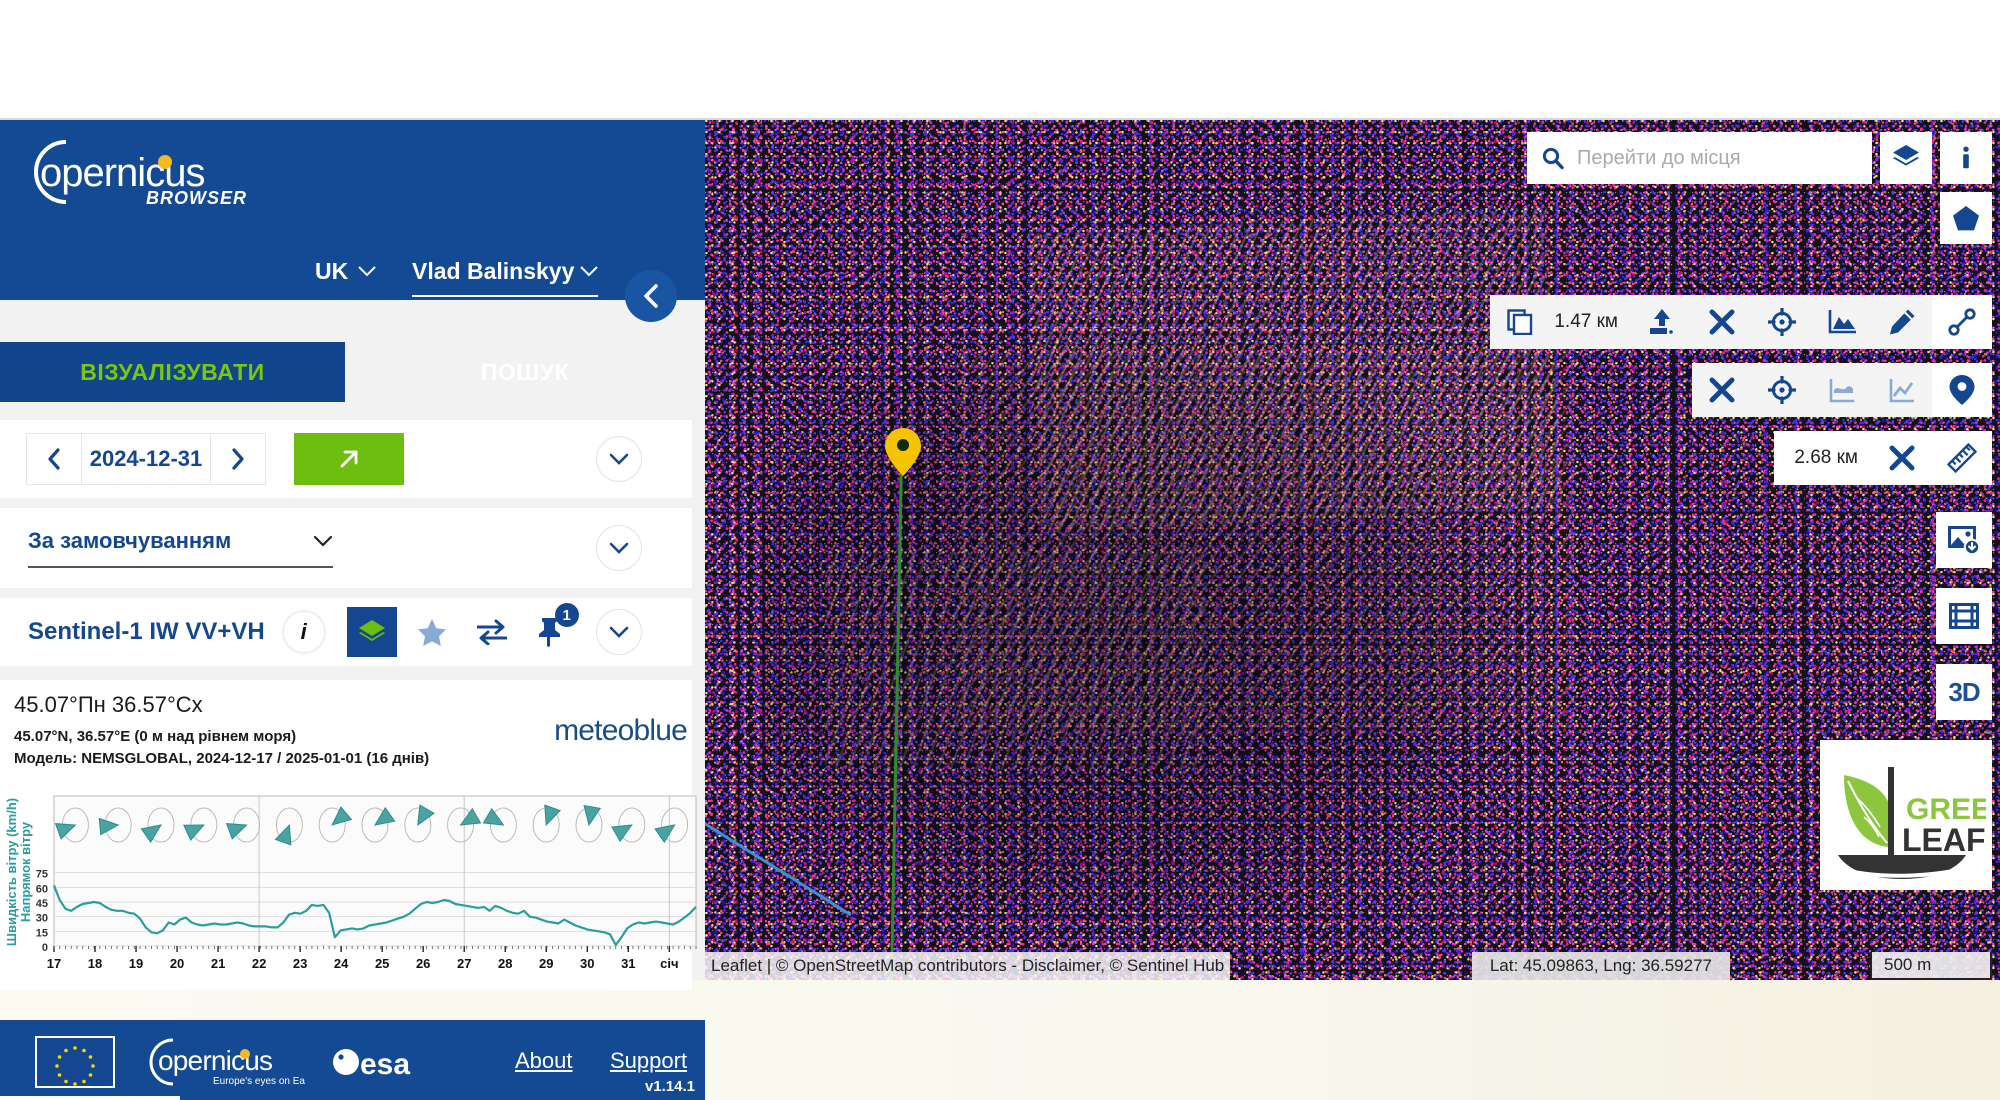 The width and height of the screenshot is (2000, 1100). I want to click on sidebar-scroll-indicator, so click(90, 1098).